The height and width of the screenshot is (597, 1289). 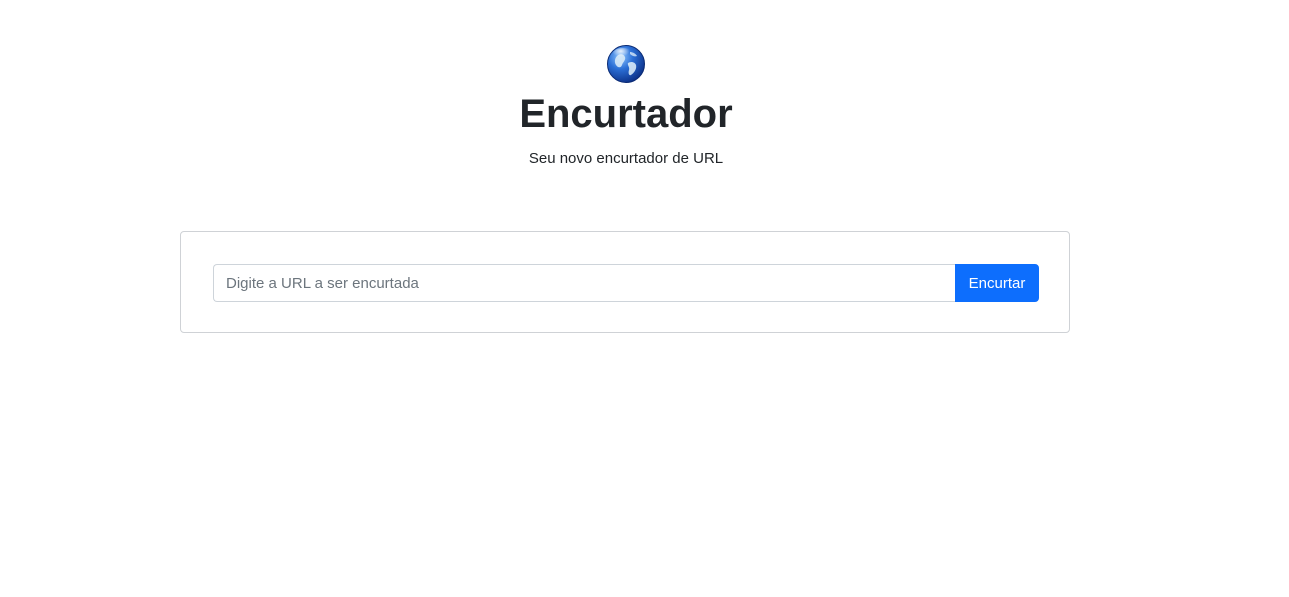 I want to click on shorten-form-card: Encurtar, so click(x=625, y=282).